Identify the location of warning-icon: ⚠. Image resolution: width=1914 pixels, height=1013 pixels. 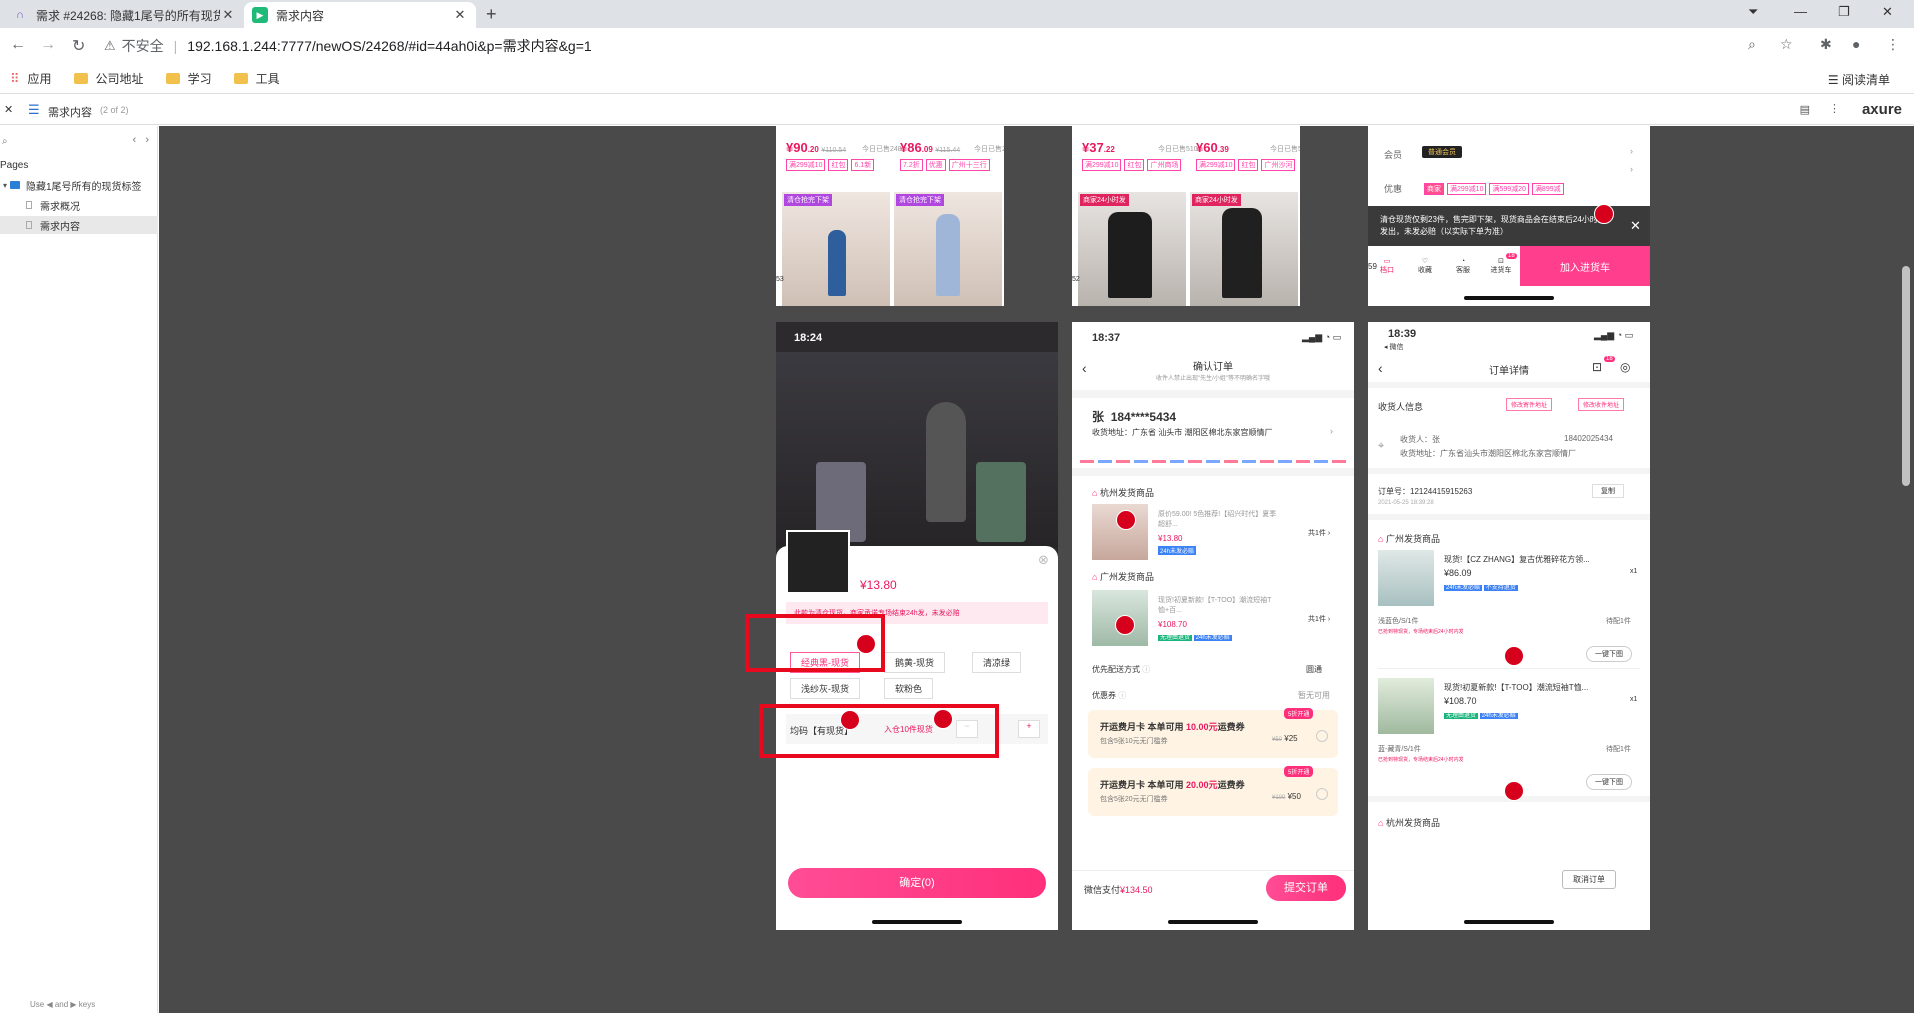
(110, 45).